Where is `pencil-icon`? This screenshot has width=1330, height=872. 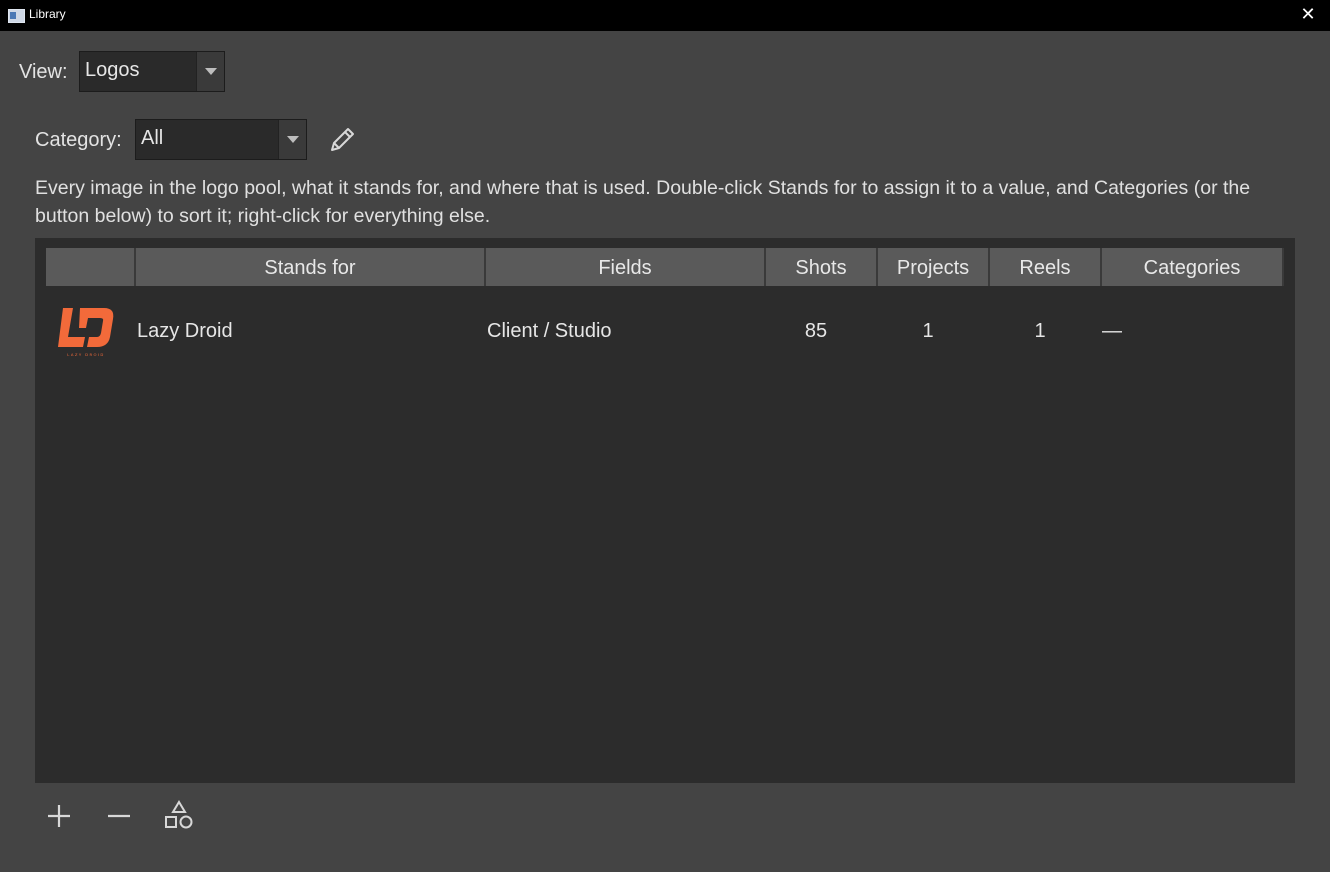
pencil-icon is located at coordinates (342, 140).